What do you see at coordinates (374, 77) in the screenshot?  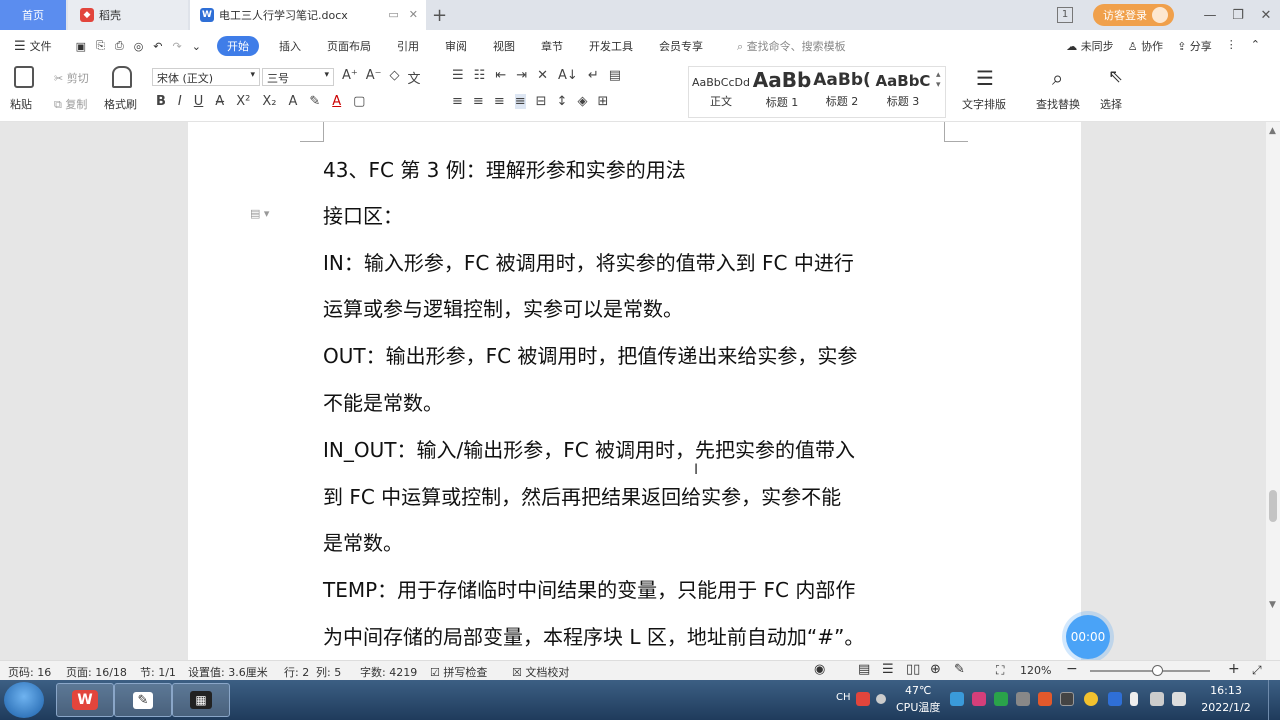 I see `font-shrink-icon: A⁻` at bounding box center [374, 77].